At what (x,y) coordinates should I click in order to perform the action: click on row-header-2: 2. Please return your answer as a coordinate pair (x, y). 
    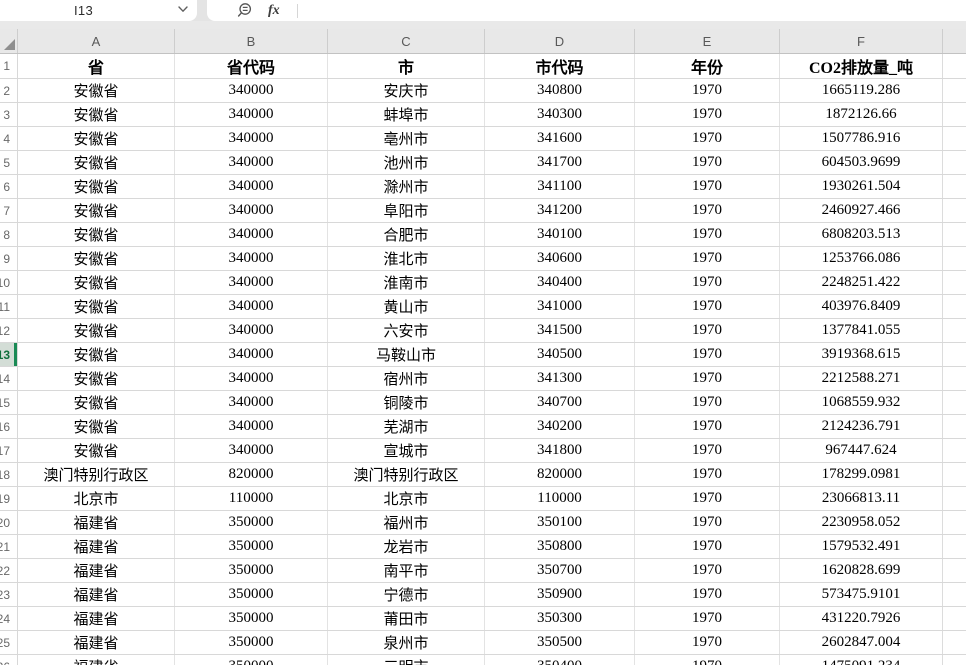
    Looking at the image, I should click on (9, 90).